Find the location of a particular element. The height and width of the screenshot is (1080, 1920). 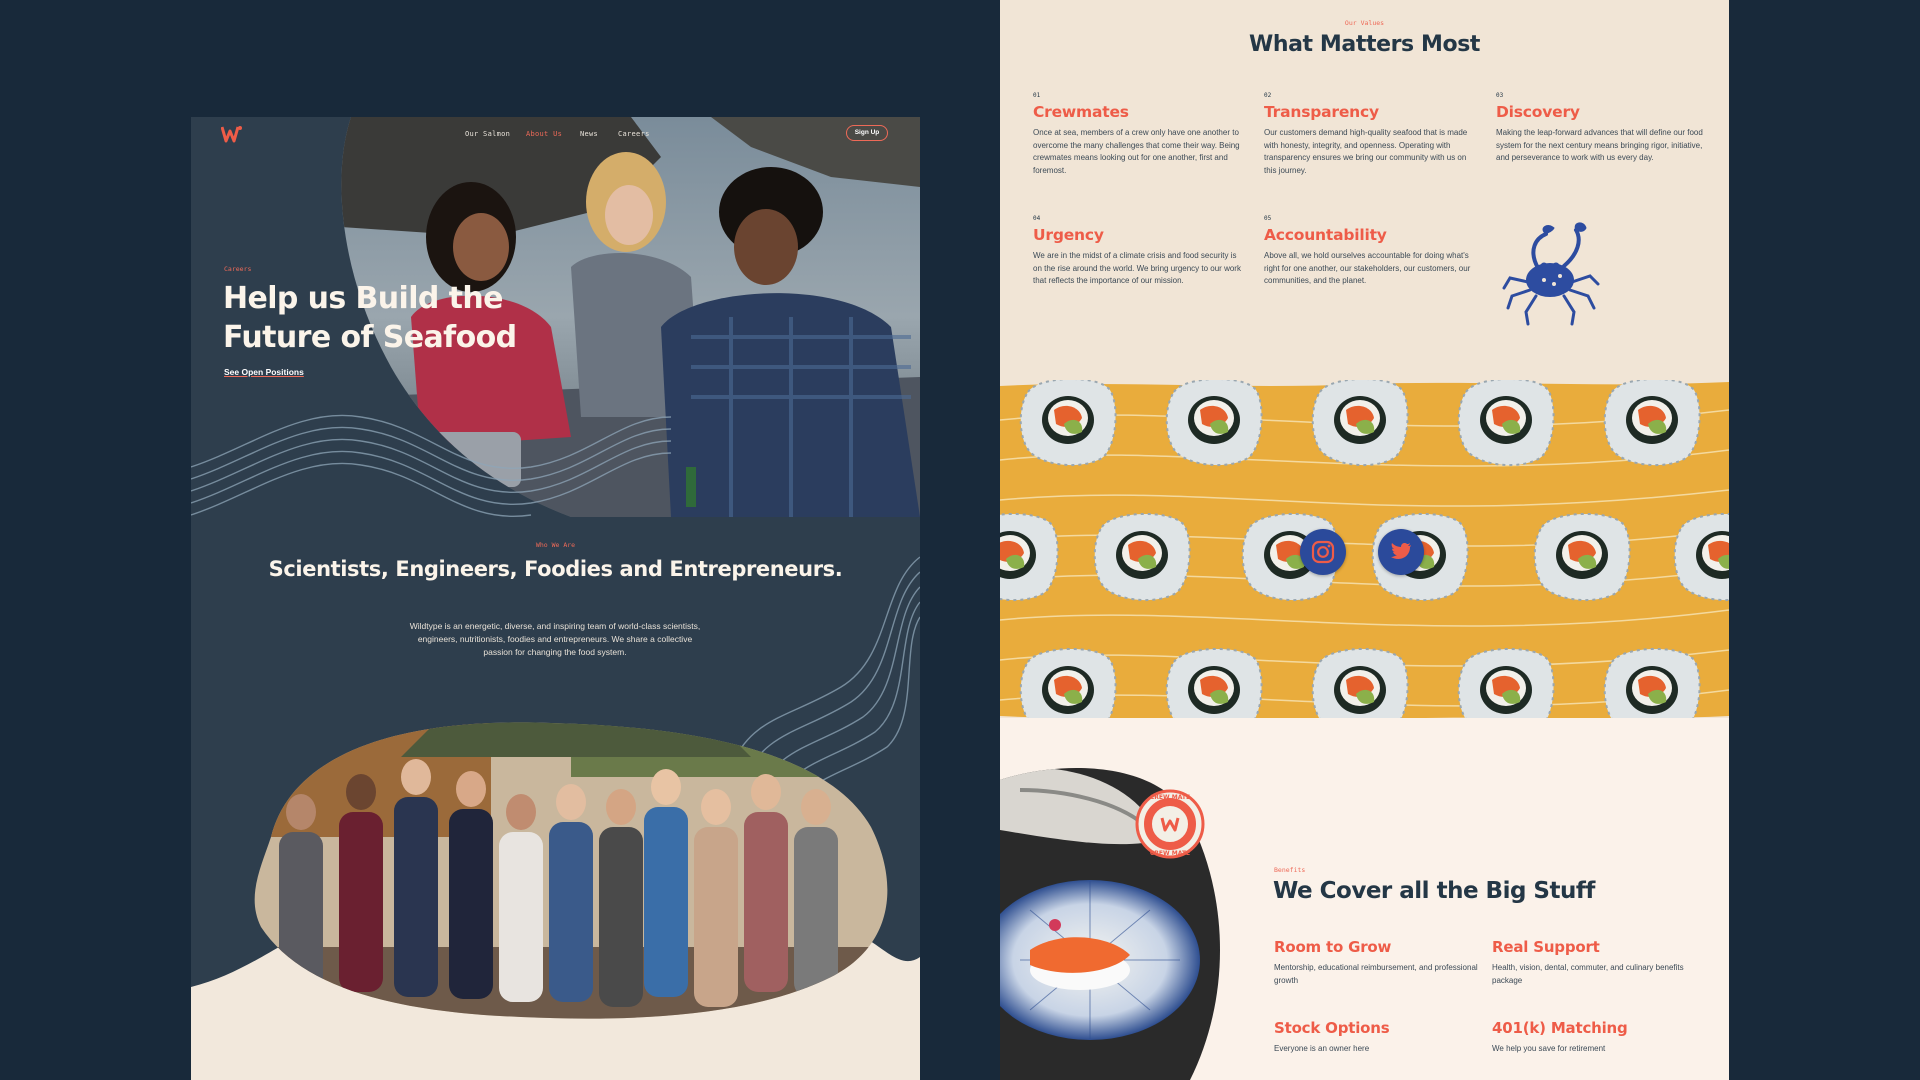

who-we-are-eyebrow: Who We Are is located at coordinates (555, 545).